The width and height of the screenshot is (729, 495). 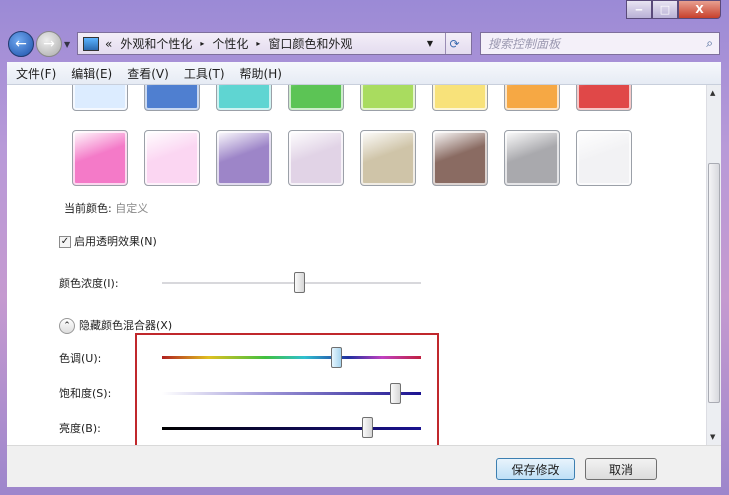 I want to click on current-color: 当前颜色: 自定义, so click(x=106, y=208).